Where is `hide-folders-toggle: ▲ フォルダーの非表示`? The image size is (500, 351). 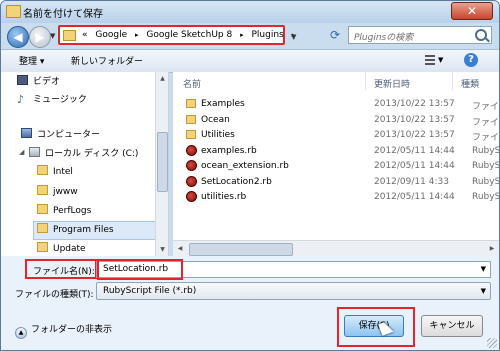
hide-folders-toggle: ▲ フォルダーの非表示 is located at coordinates (63, 330).